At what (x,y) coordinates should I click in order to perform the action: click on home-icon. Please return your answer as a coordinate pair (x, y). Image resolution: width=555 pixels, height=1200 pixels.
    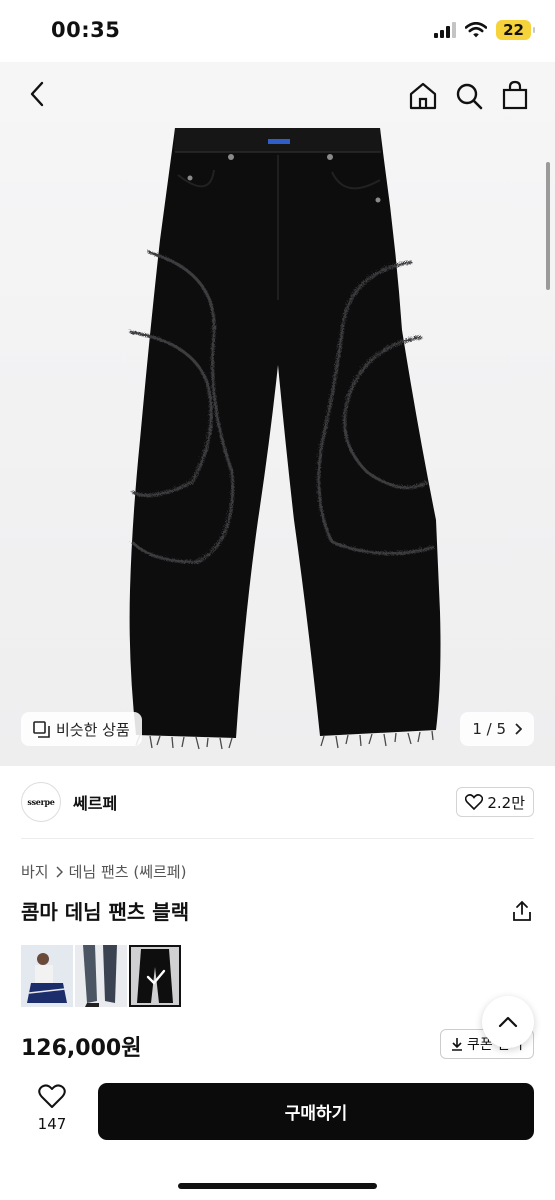
    Looking at the image, I should click on (423, 96).